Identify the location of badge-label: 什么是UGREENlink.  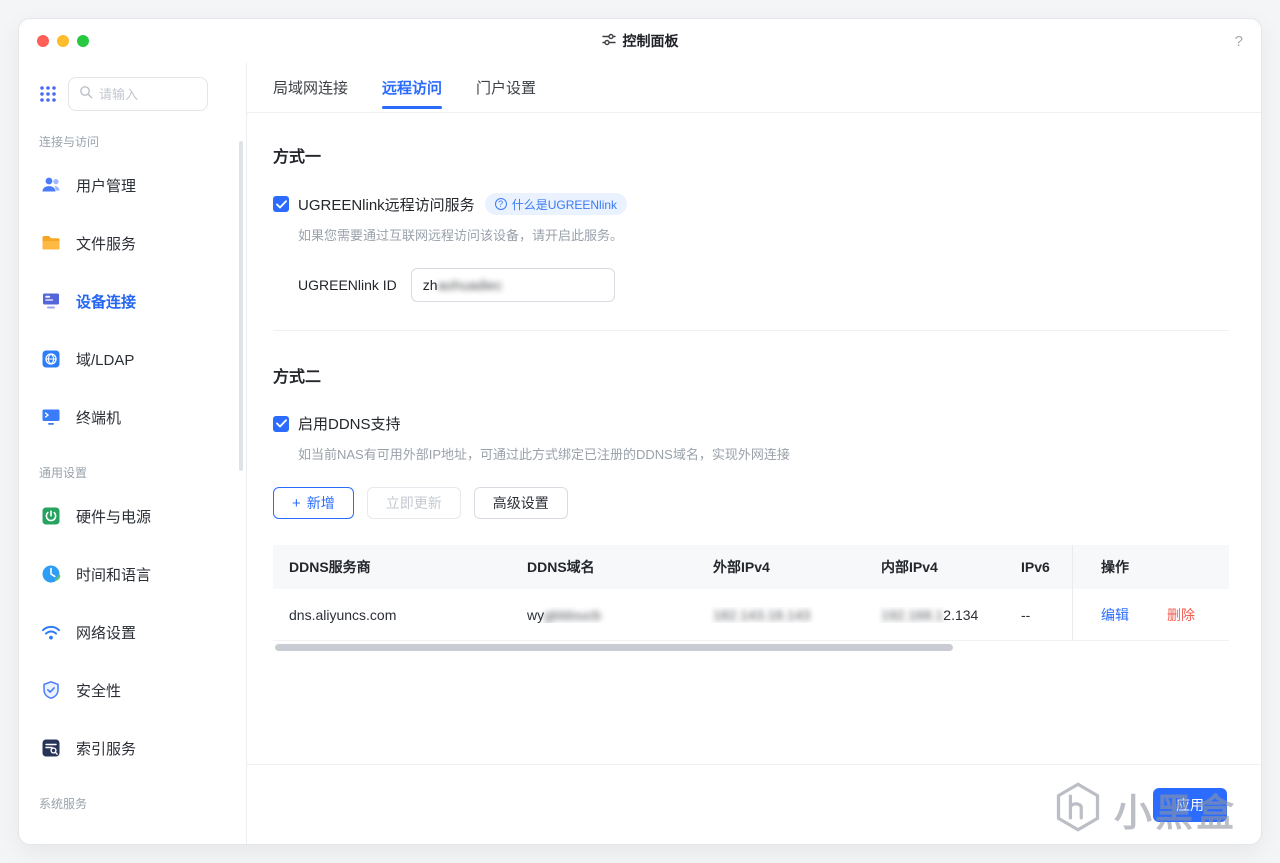
(564, 204).